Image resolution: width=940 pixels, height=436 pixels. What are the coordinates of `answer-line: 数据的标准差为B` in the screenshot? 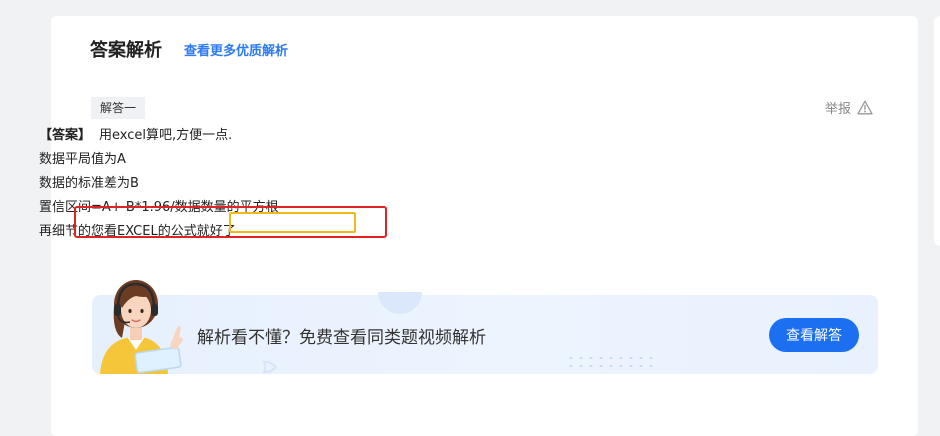 It's located at (89, 183).